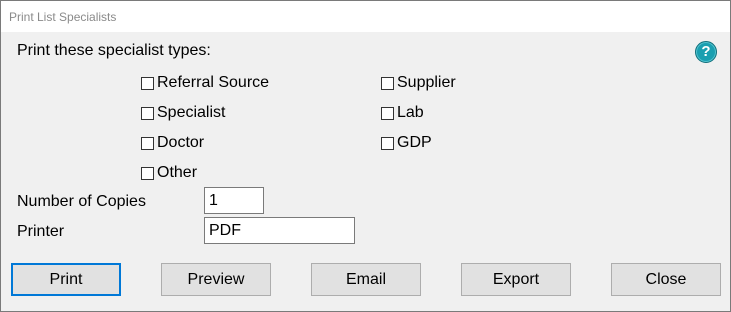 This screenshot has height=312, width=731. What do you see at coordinates (191, 112) in the screenshot?
I see `checkbox-label: Specialist` at bounding box center [191, 112].